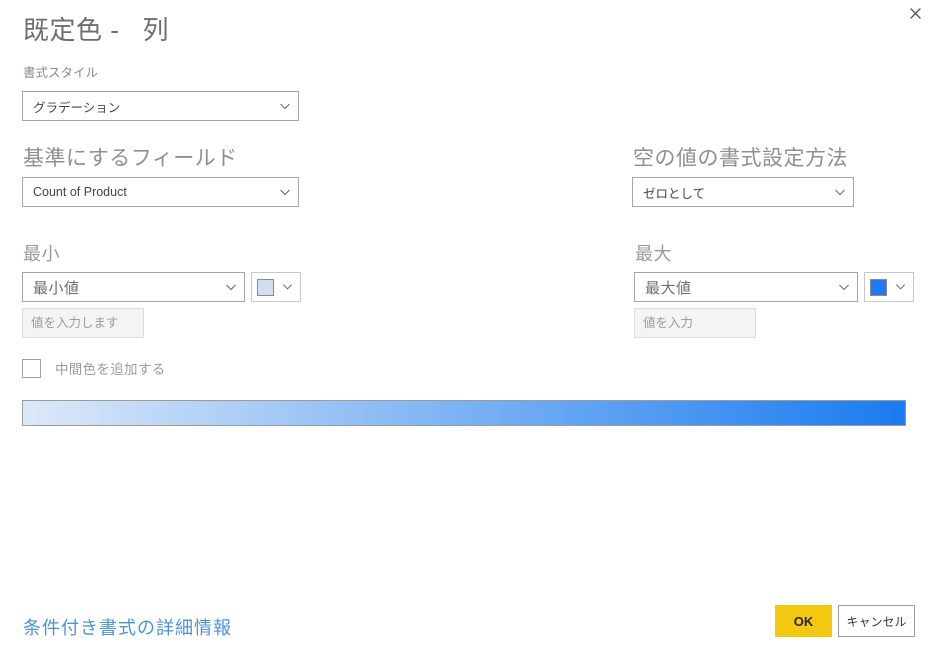  I want to click on dialog-title: 既定色 - 列, so click(96, 30).